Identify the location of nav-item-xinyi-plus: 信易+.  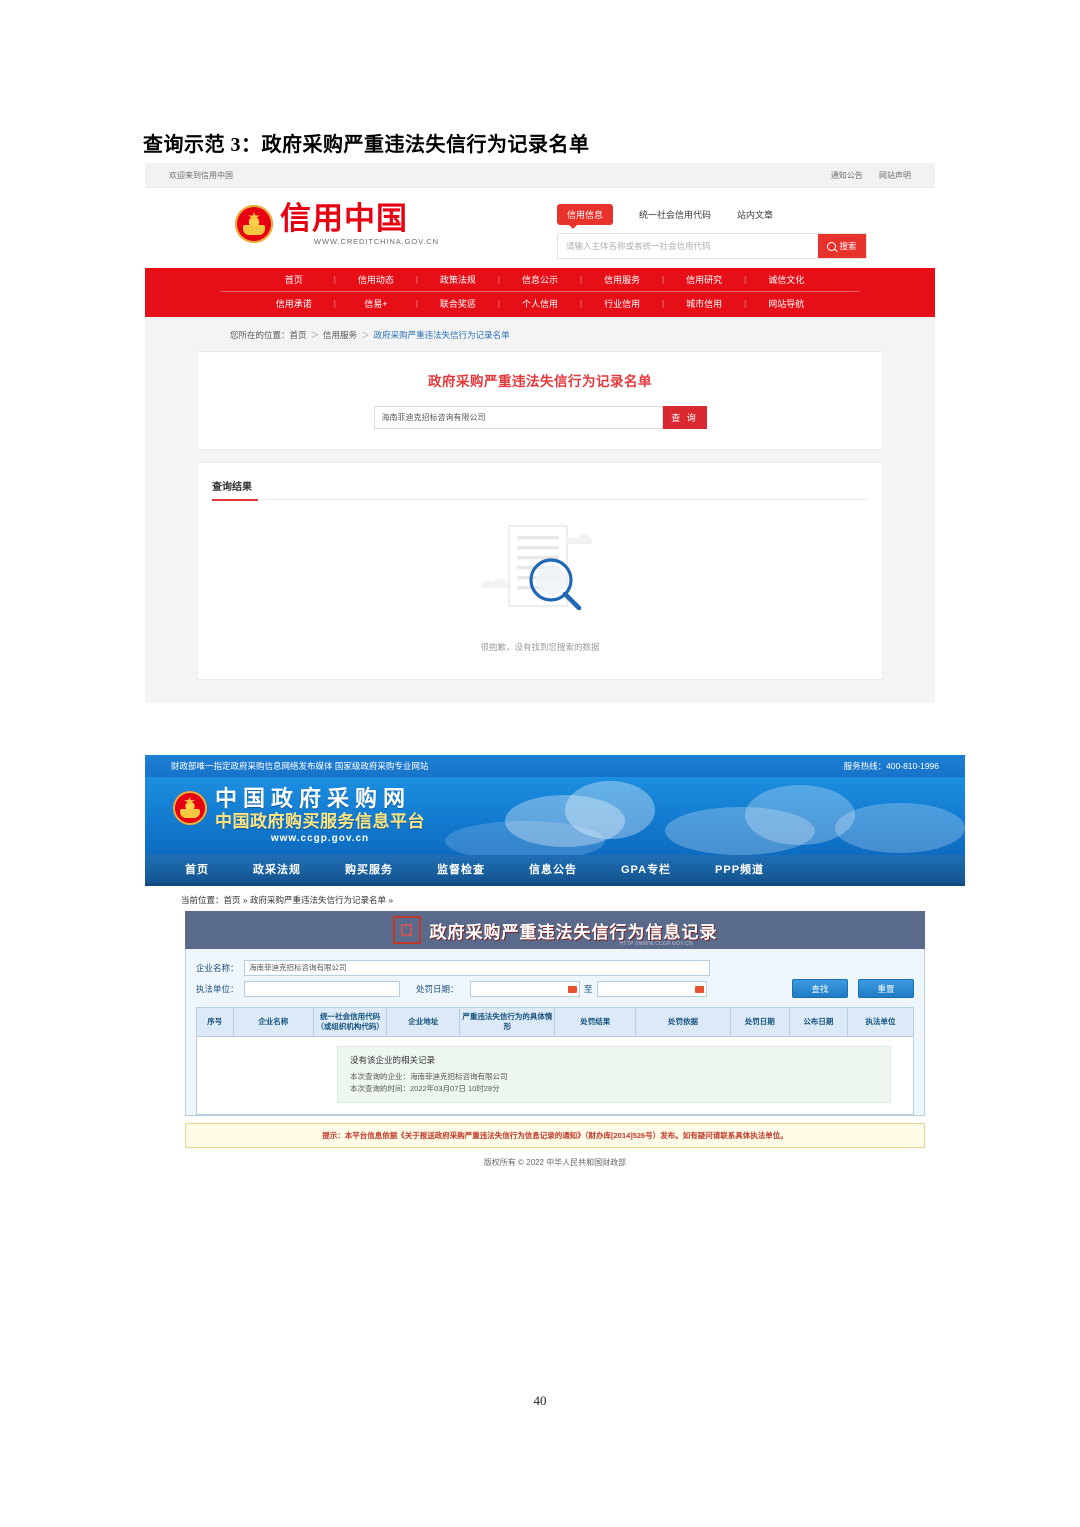
(376, 303).